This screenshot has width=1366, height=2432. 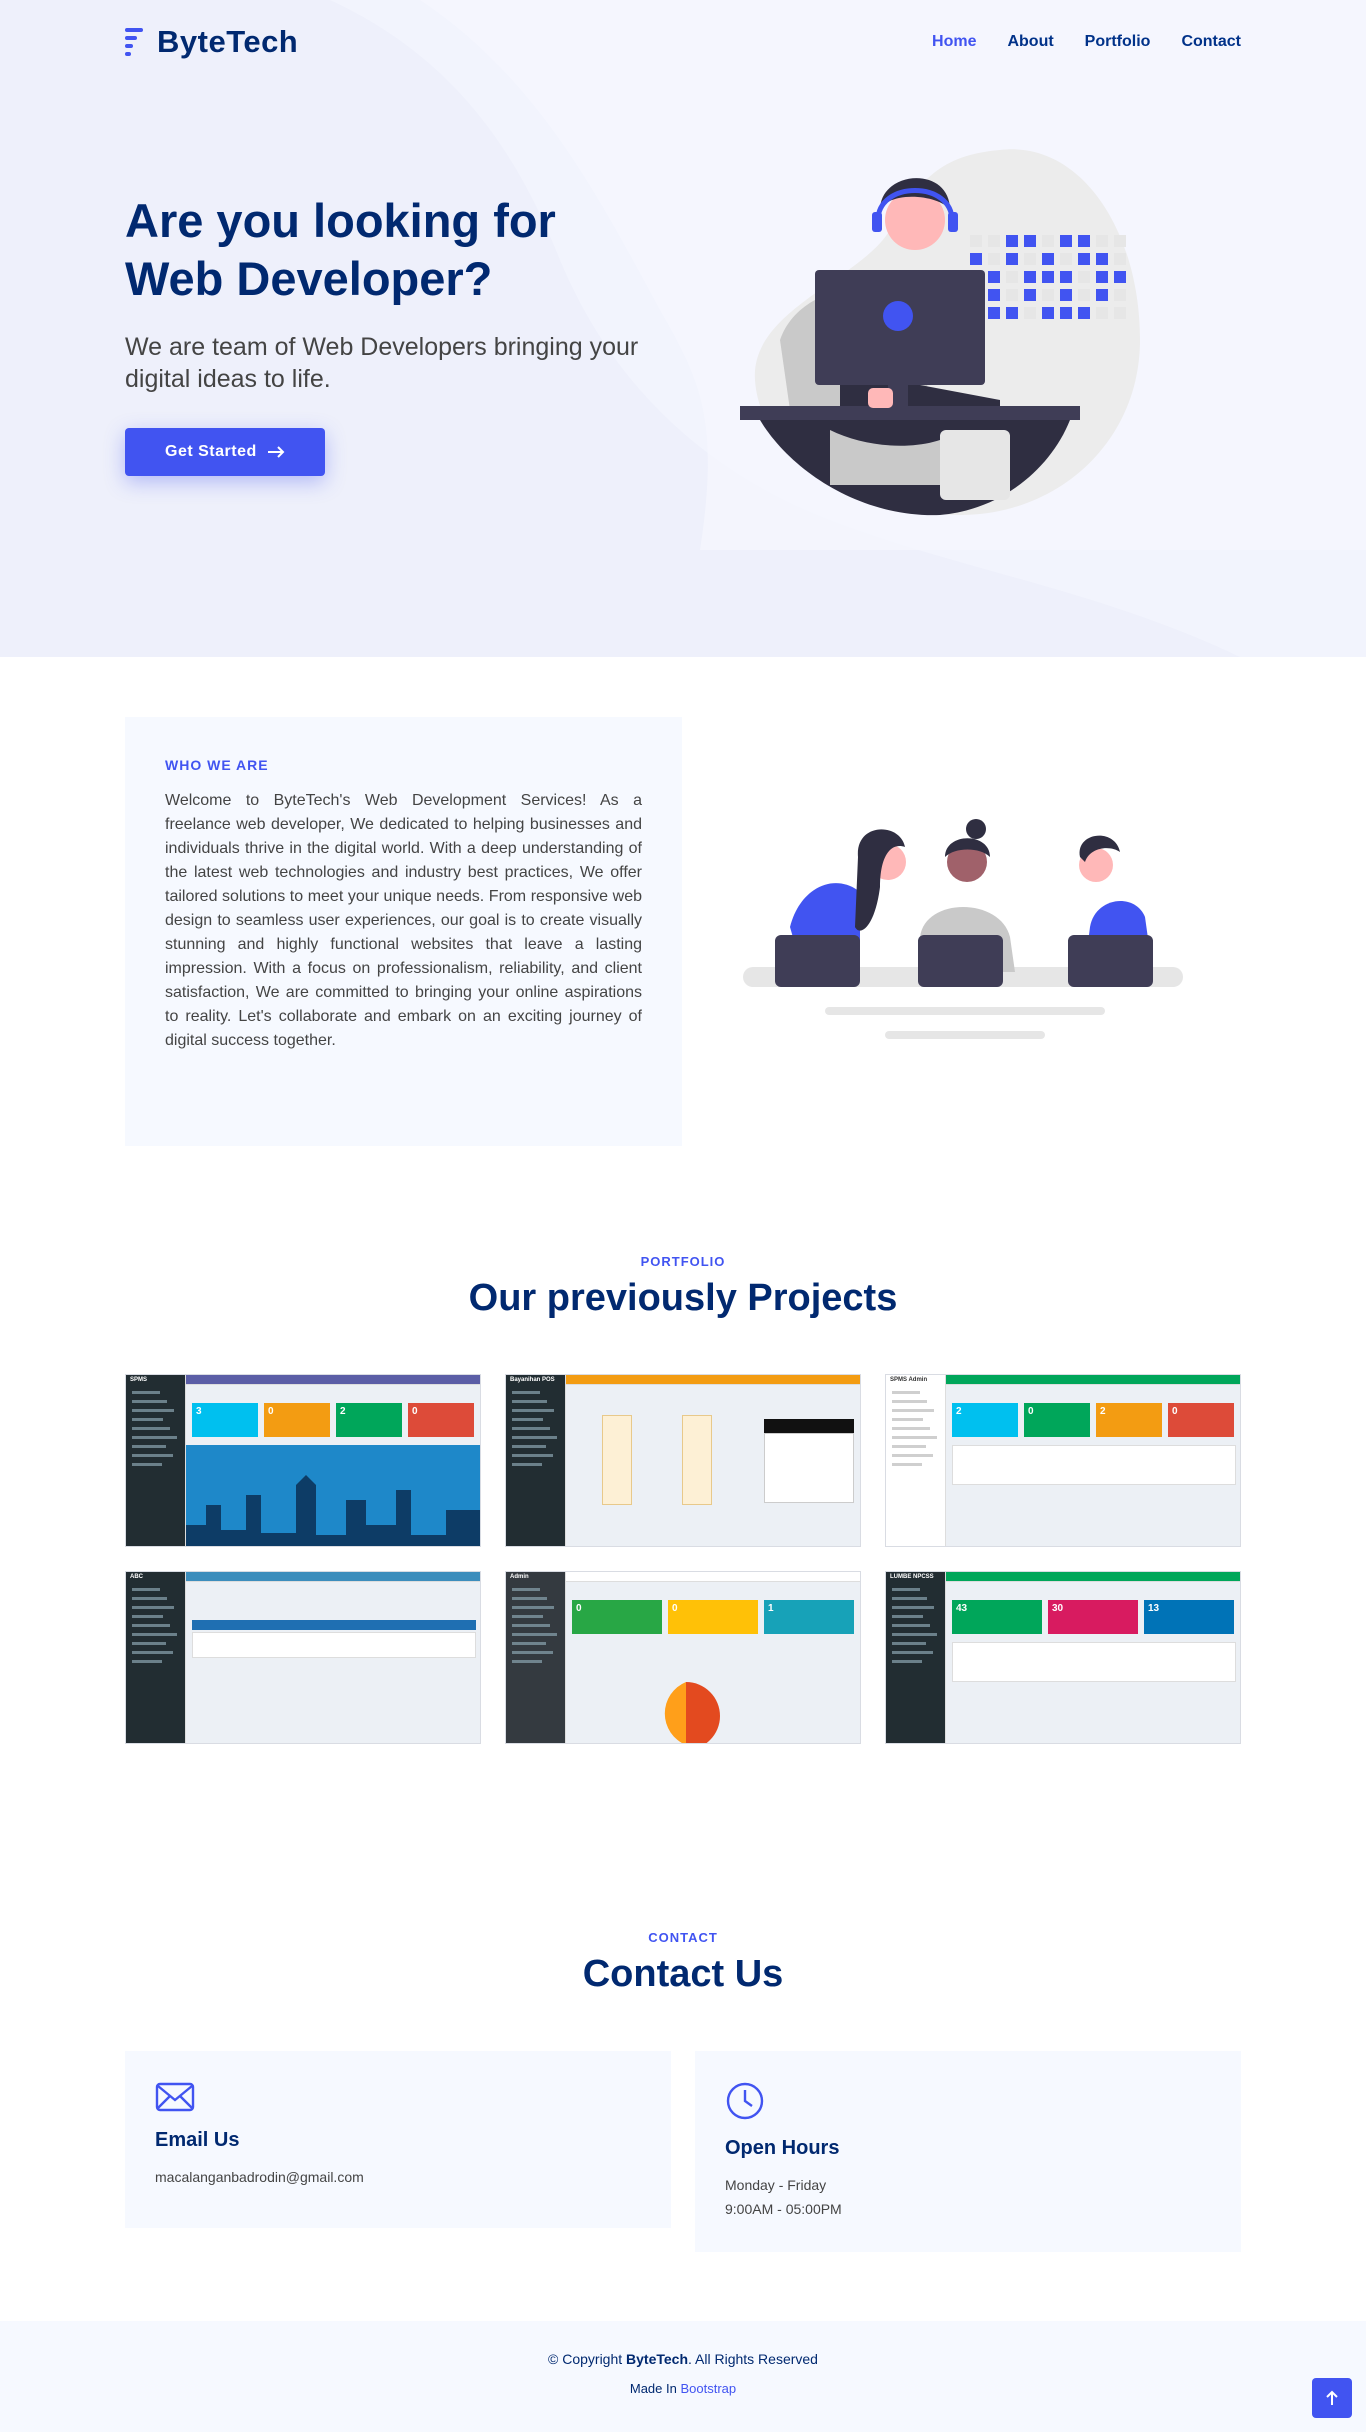 I want to click on nav-portfolio: Portfolio, so click(x=1118, y=42).